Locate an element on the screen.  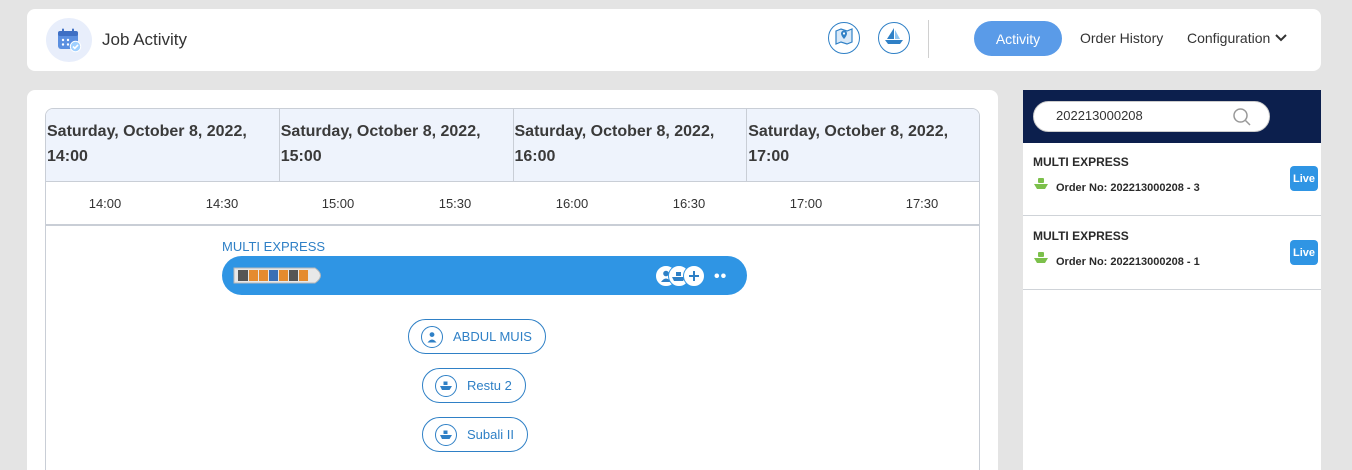
configuration-menu: Configuration is located at coordinates (1237, 38).